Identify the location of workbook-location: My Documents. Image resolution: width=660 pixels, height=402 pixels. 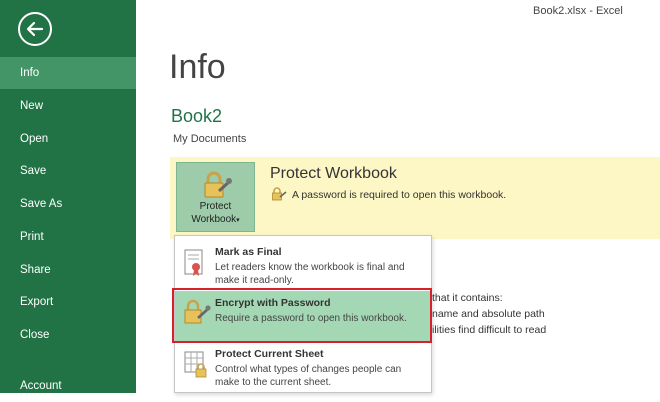
(209, 139).